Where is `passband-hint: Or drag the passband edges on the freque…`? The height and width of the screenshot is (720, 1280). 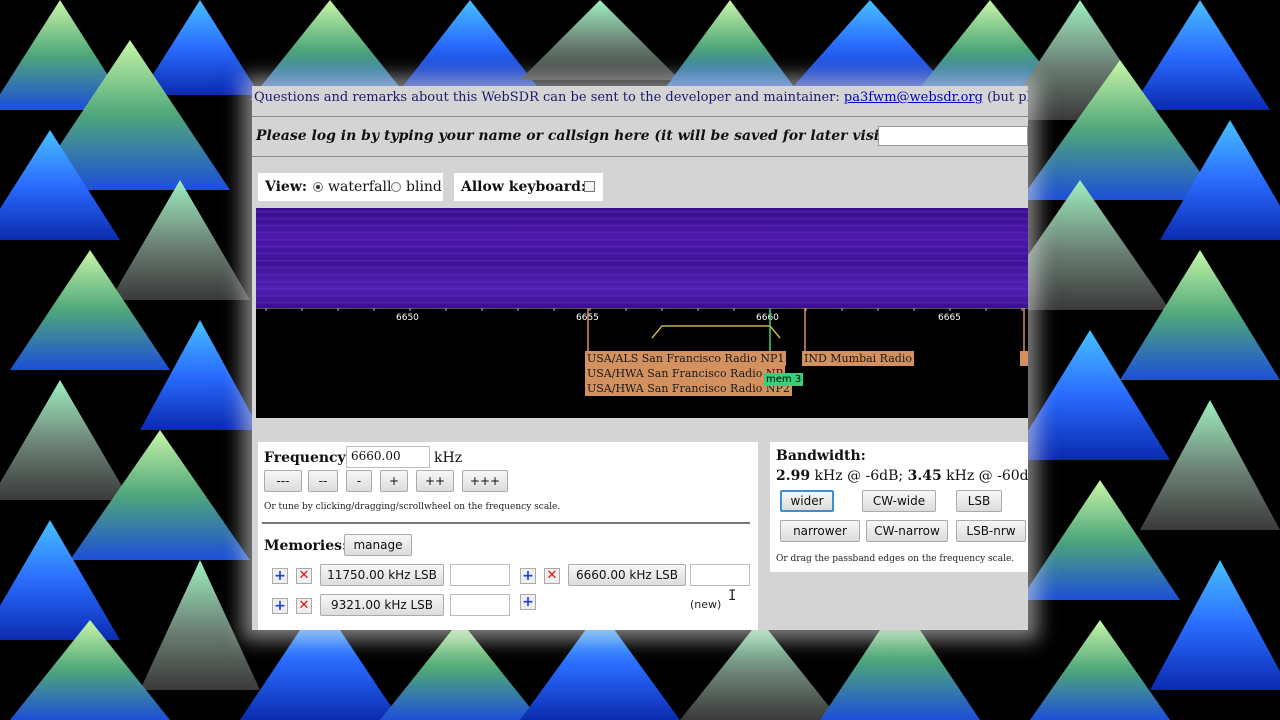
passband-hint: Or drag the passband edges on the freque… is located at coordinates (895, 559).